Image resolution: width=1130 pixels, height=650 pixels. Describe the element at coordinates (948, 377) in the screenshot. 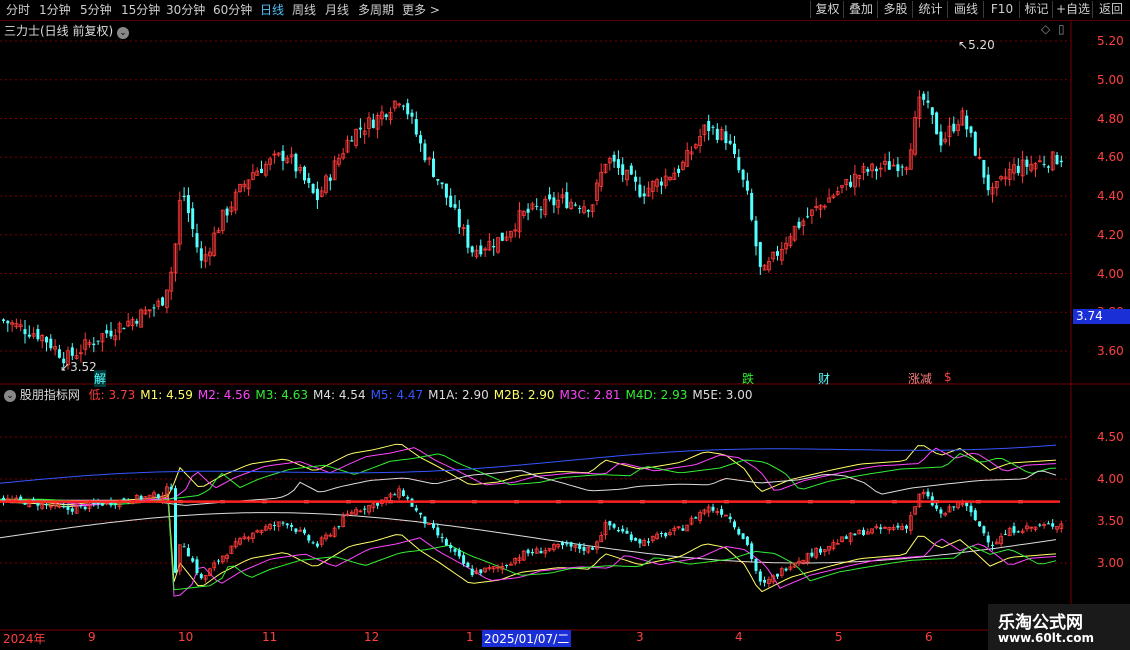

I see `event-dollar: $` at that location.